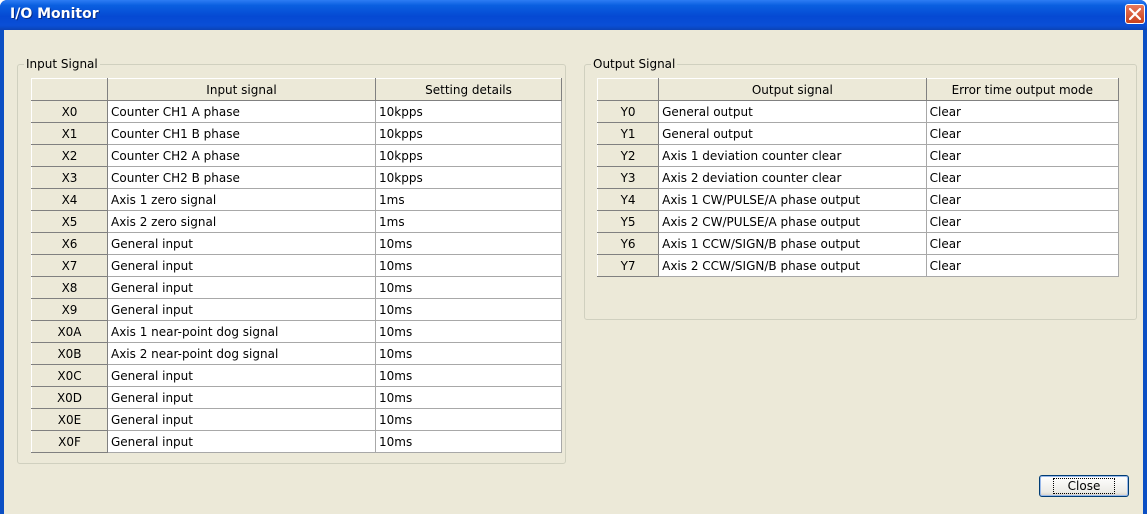 The image size is (1147, 514). I want to click on signal-name-cell: Counter CH1 B phase, so click(241, 133).